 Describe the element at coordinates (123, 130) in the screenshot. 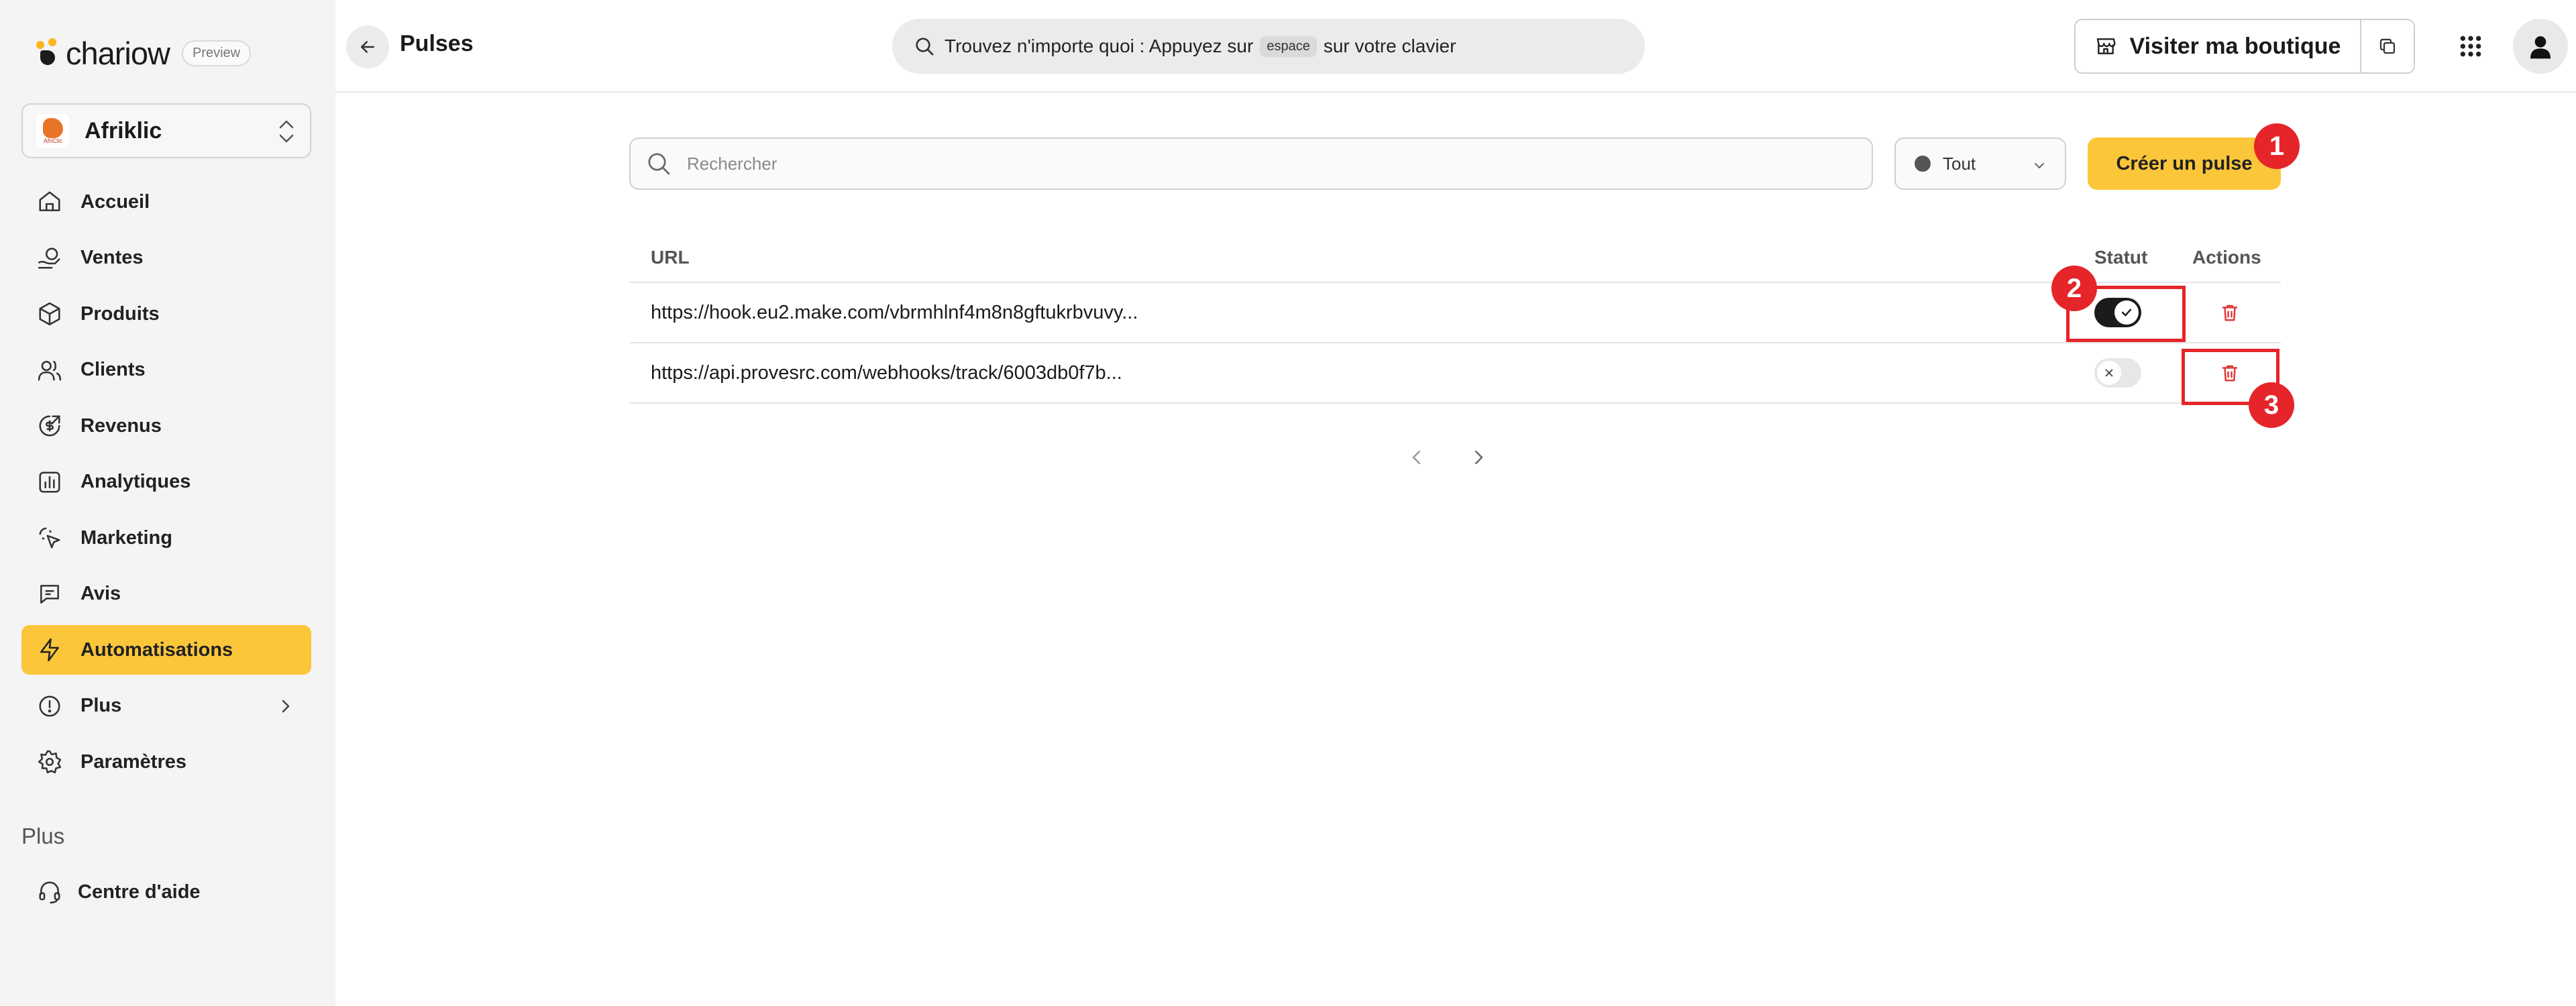

I see `store-name: Afriklic` at that location.